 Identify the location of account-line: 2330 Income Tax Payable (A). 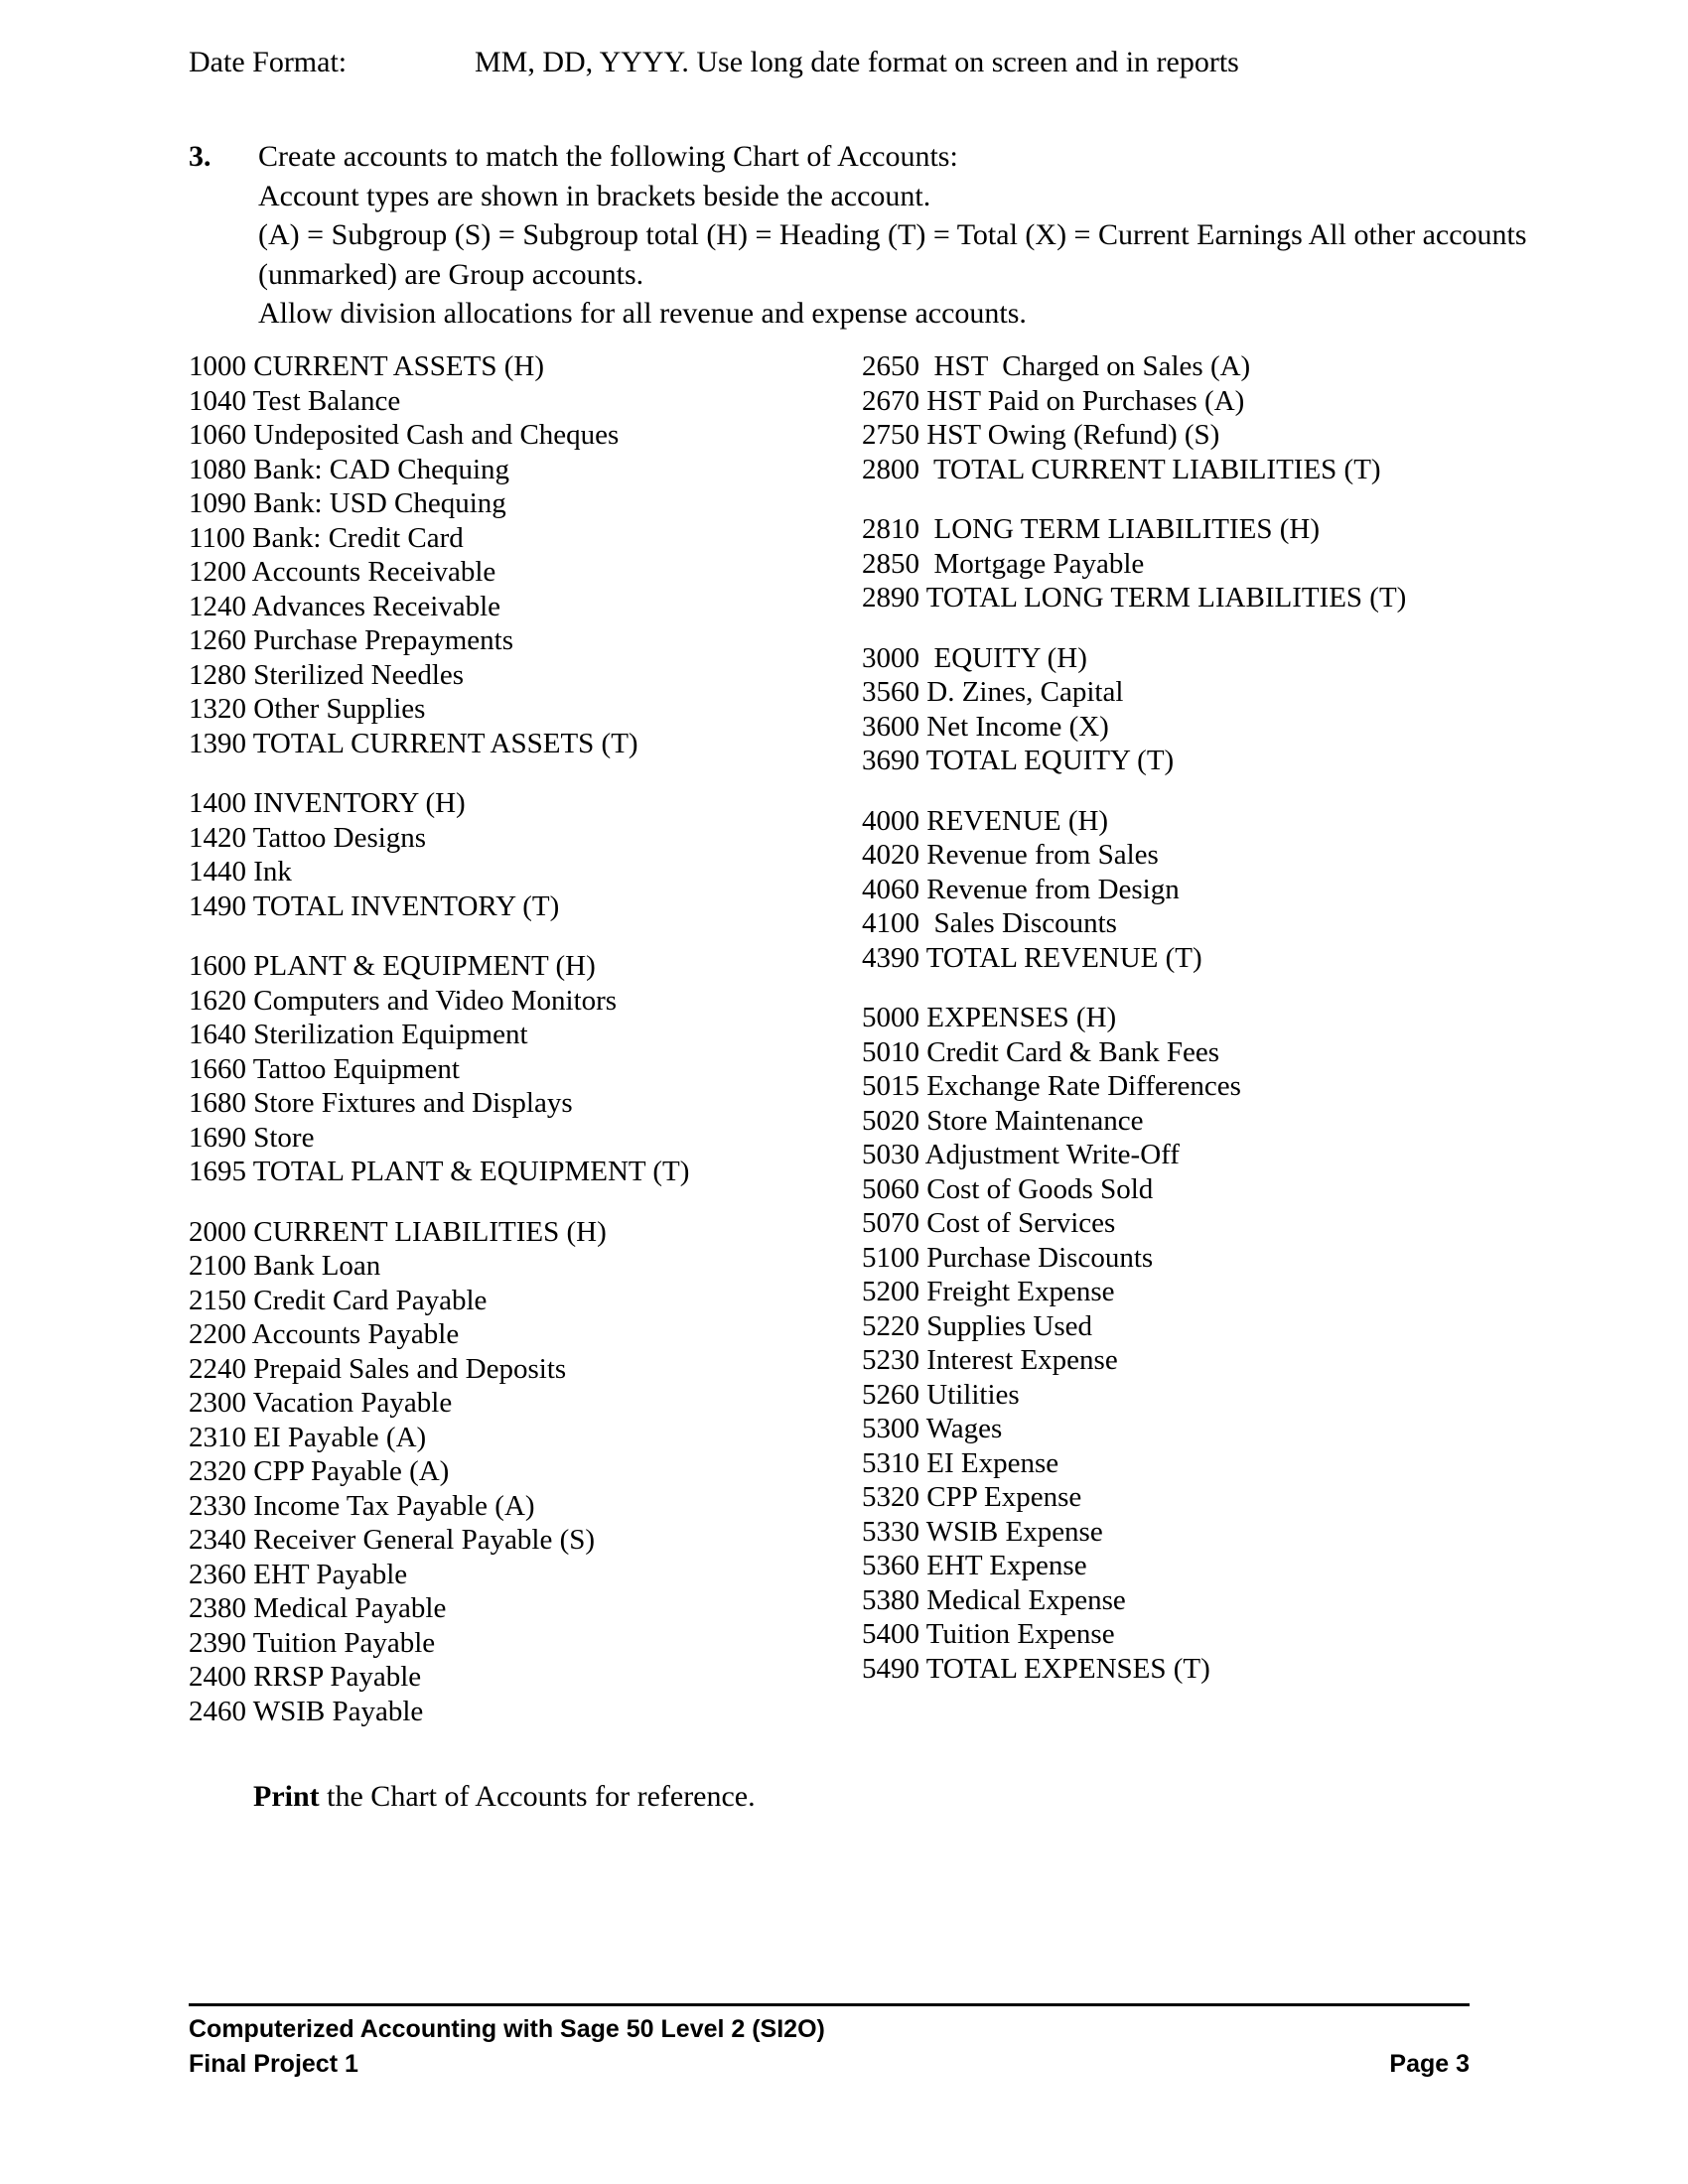
(362, 1505).